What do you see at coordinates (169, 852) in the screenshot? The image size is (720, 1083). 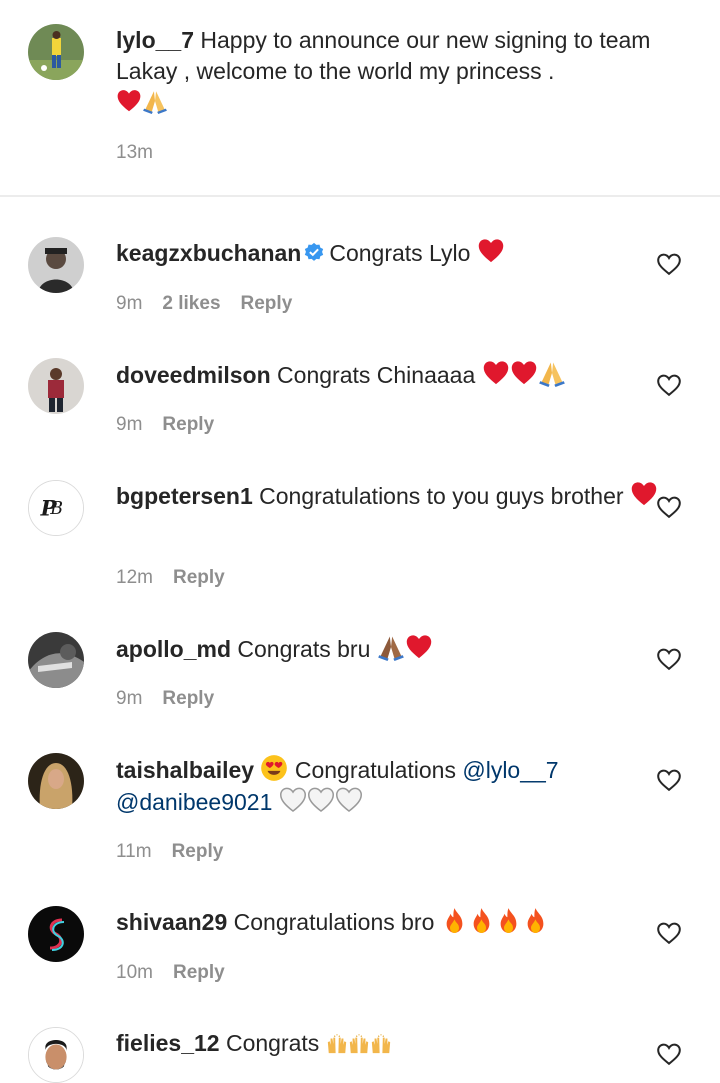 I see `comment-meta: 11m Reply` at bounding box center [169, 852].